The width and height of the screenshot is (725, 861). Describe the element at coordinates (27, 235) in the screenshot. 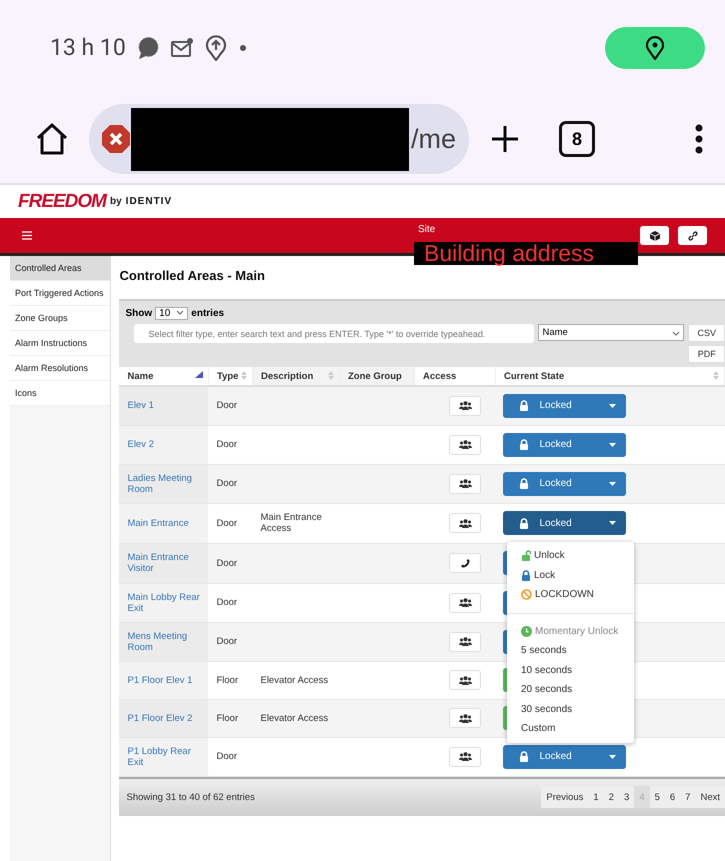

I see `menu-icon` at that location.